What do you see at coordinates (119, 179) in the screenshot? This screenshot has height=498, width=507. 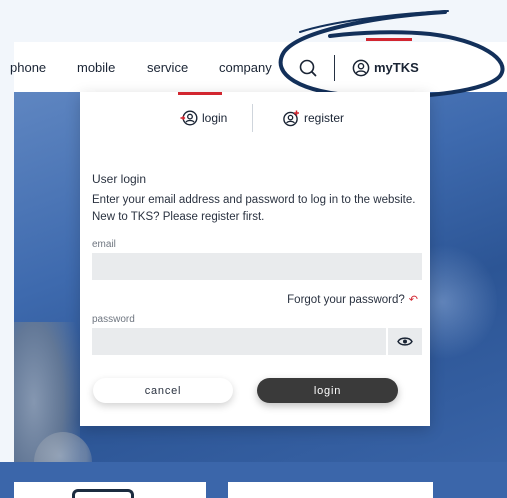 I see `login-title: User login` at bounding box center [119, 179].